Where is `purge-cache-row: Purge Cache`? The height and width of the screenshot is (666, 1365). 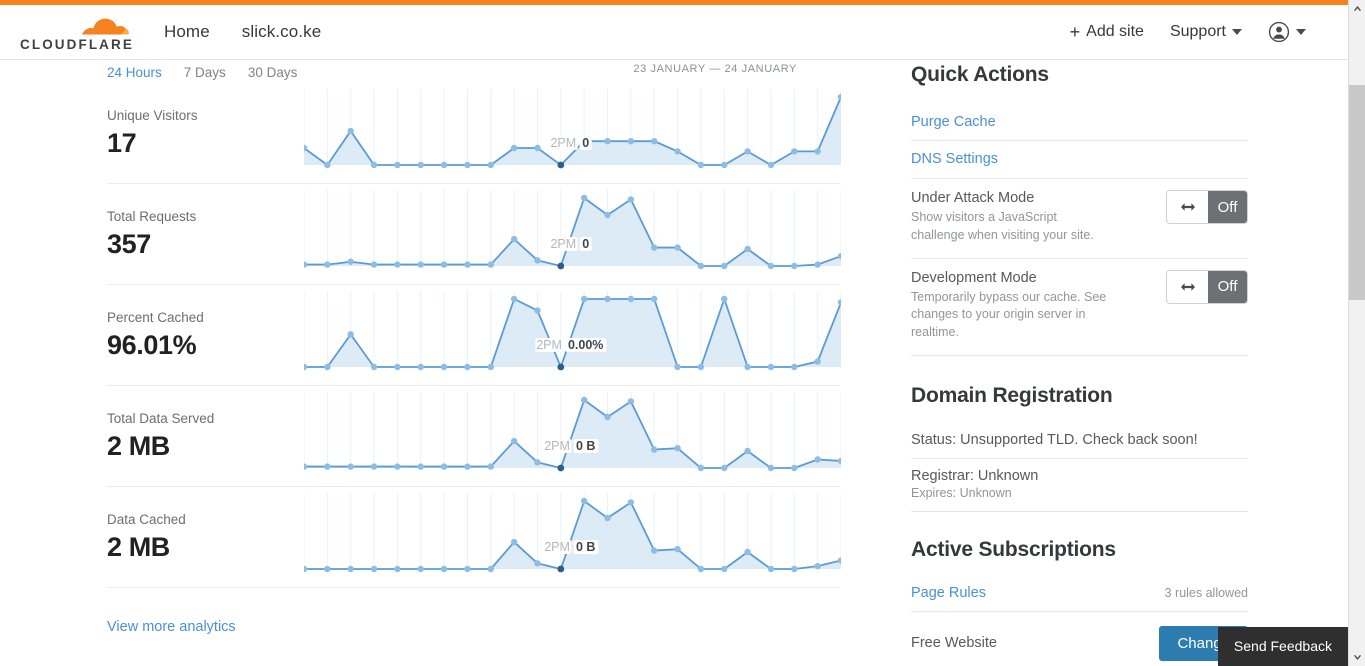
purge-cache-row: Purge Cache is located at coordinates (1079, 114).